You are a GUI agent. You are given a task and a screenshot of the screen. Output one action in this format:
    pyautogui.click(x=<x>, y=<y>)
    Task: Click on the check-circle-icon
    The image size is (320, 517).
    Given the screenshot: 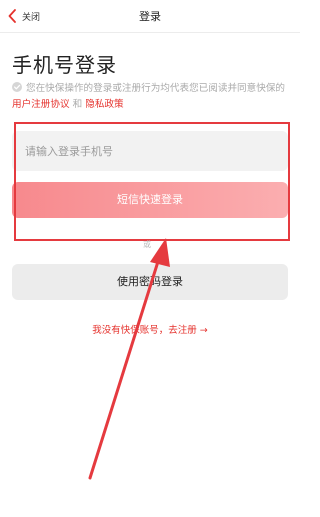 What is the action you would take?
    pyautogui.click(x=17, y=87)
    